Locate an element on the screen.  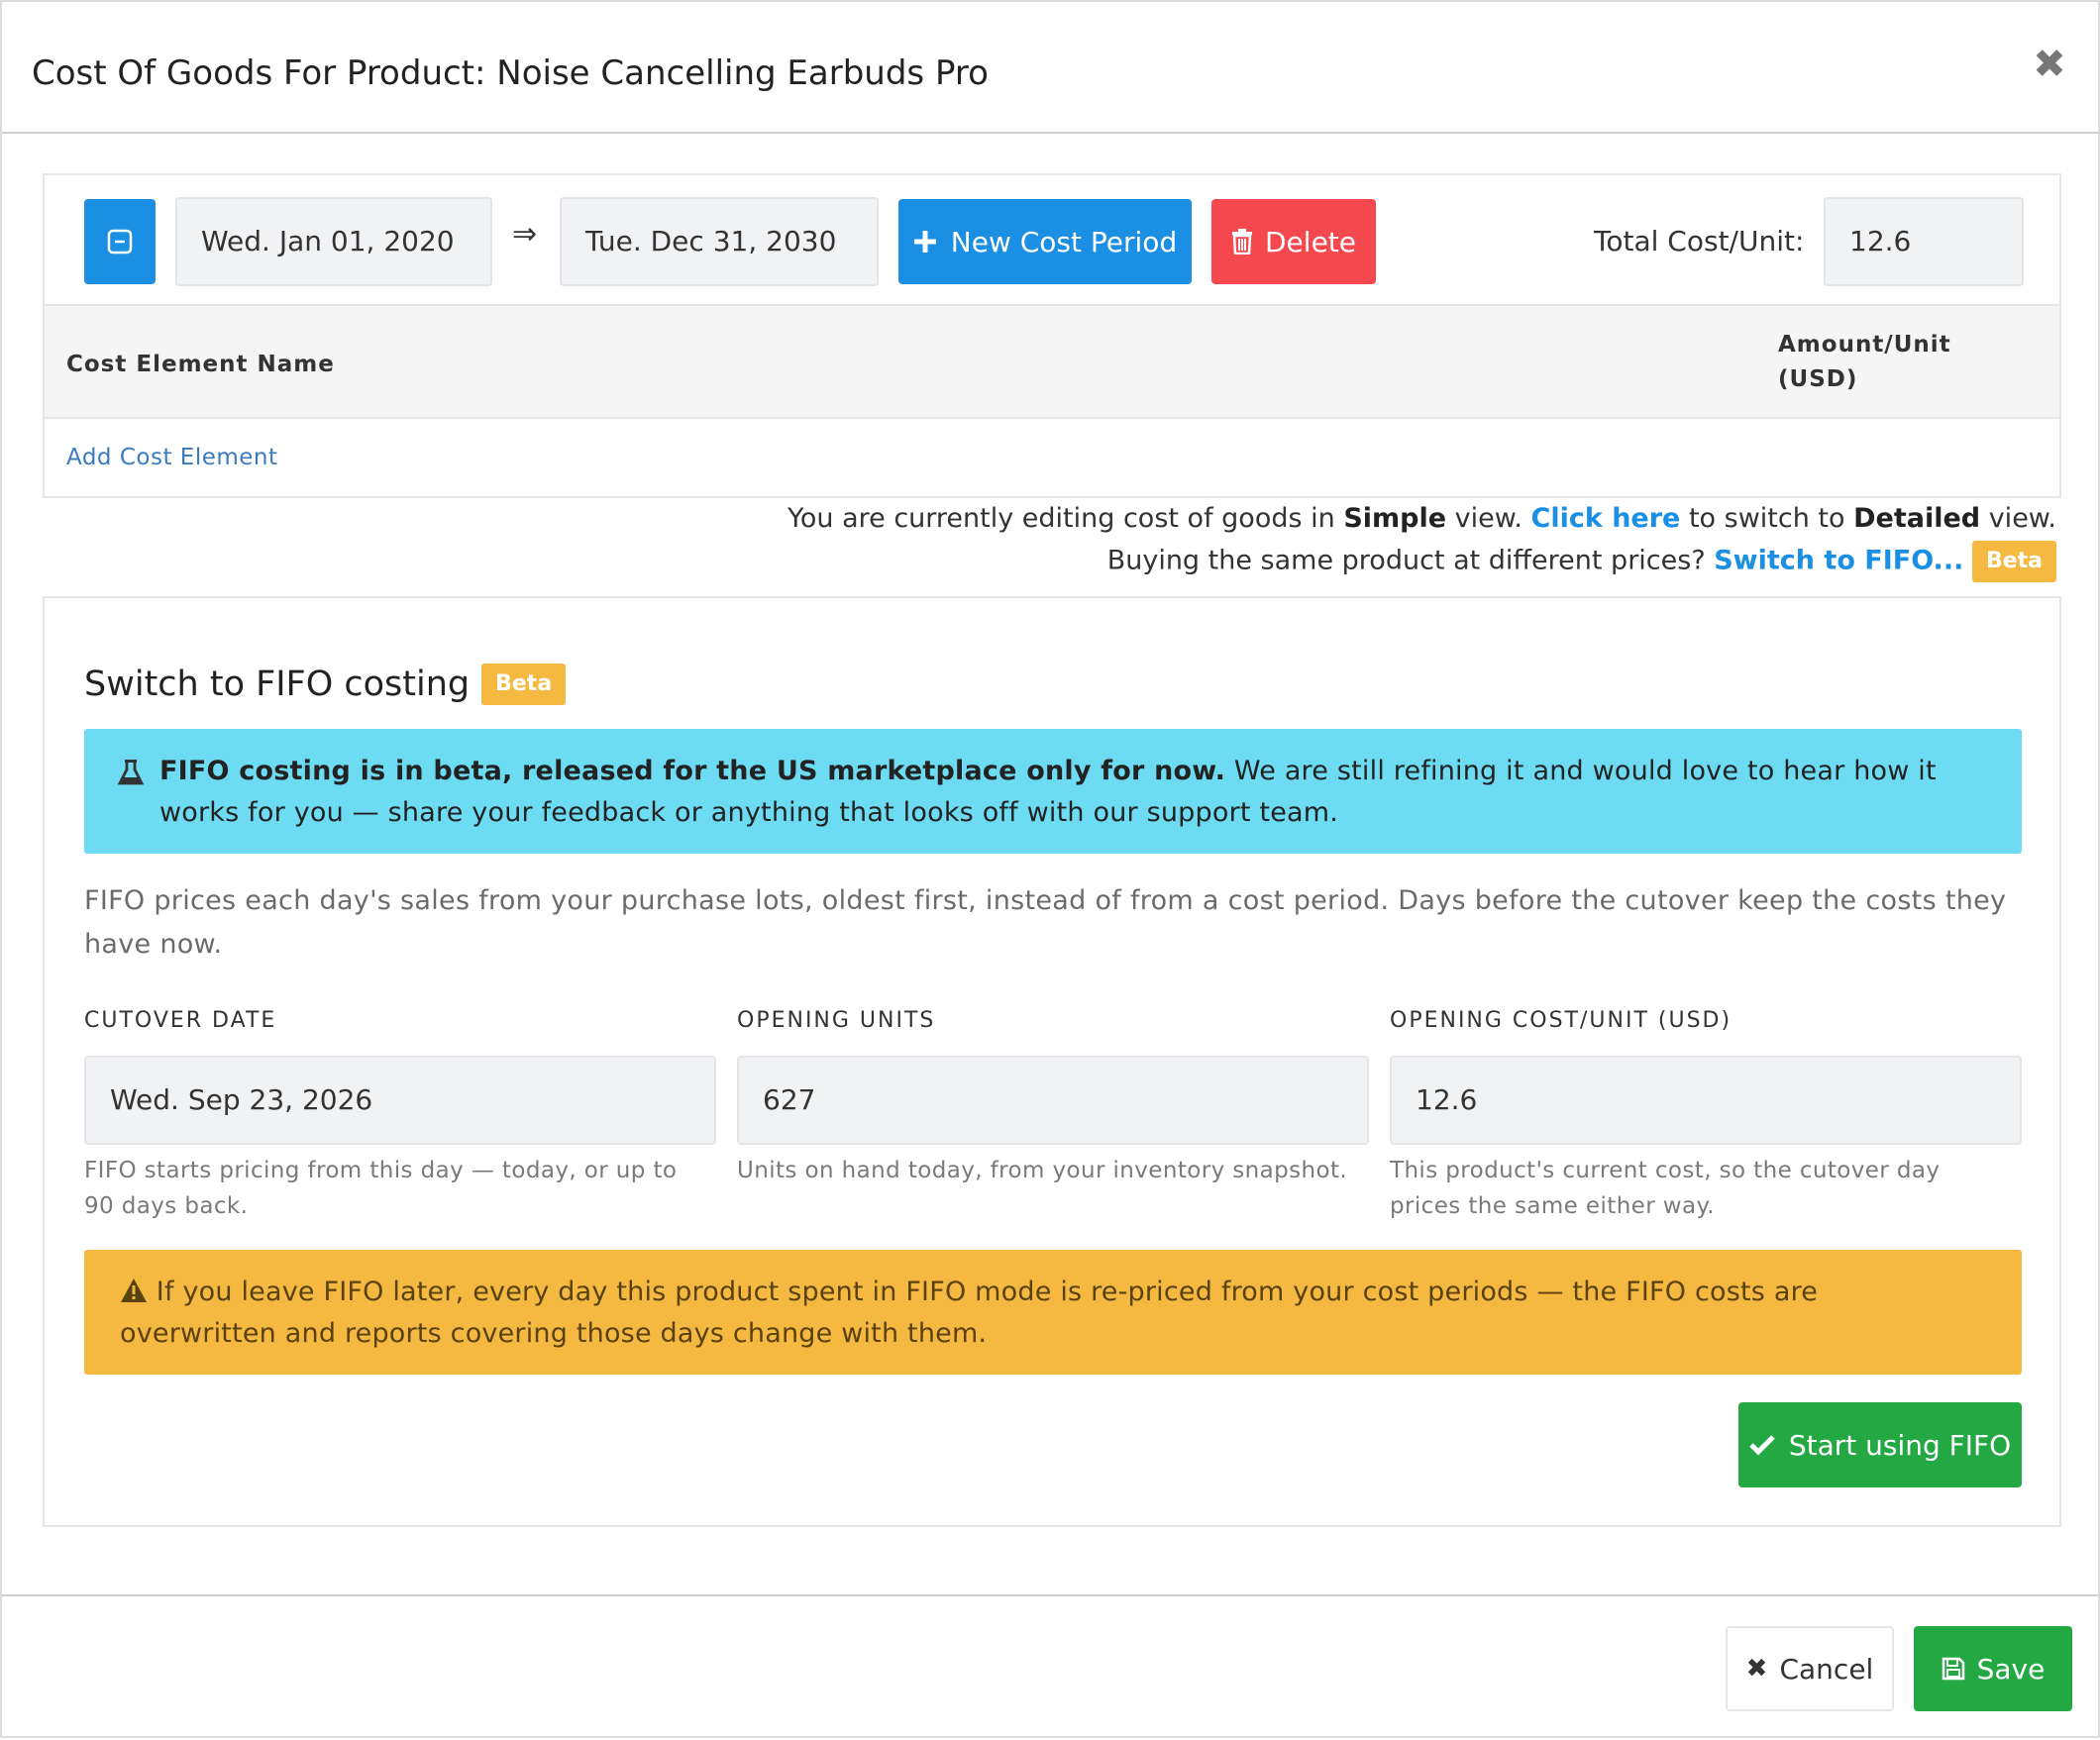
cancel-x-icon: ✖ is located at coordinates (1756, 1669).